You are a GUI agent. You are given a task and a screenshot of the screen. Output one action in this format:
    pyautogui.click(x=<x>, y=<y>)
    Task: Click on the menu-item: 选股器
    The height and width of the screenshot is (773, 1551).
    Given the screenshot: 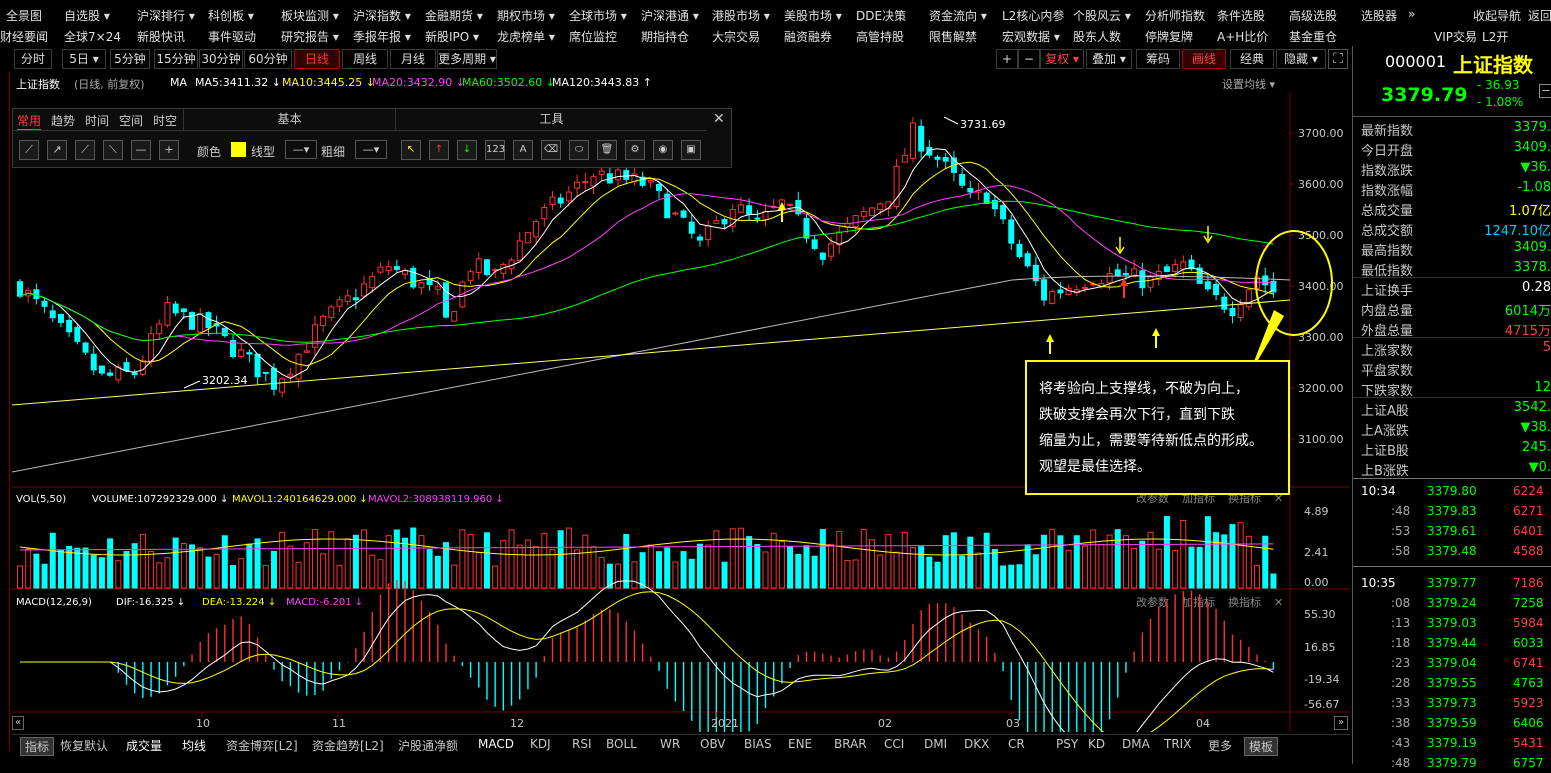 What is the action you would take?
    pyautogui.click(x=1379, y=15)
    